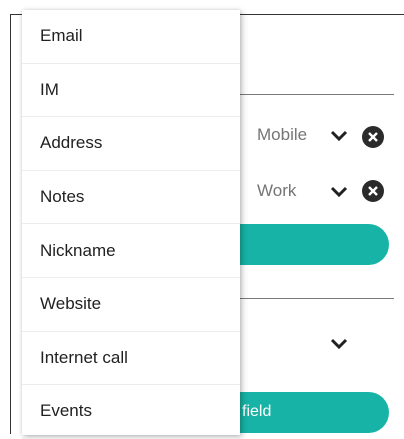 This screenshot has height=439, width=404. Describe the element at coordinates (131, 37) in the screenshot. I see `menu-item-email: Email` at that location.